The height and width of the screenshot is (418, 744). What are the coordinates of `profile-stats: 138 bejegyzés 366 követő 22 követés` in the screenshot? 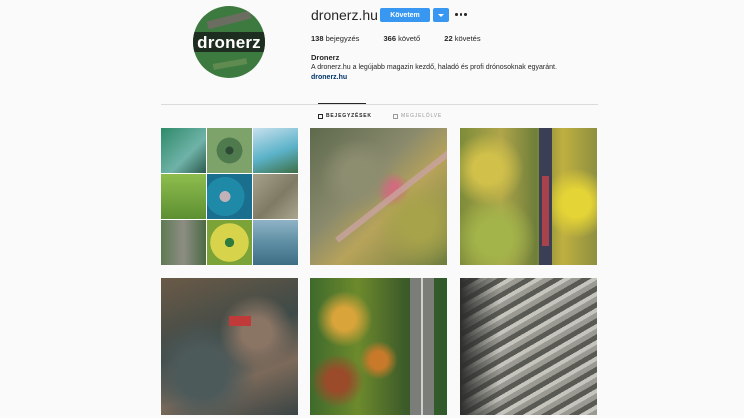 It's located at (407, 38).